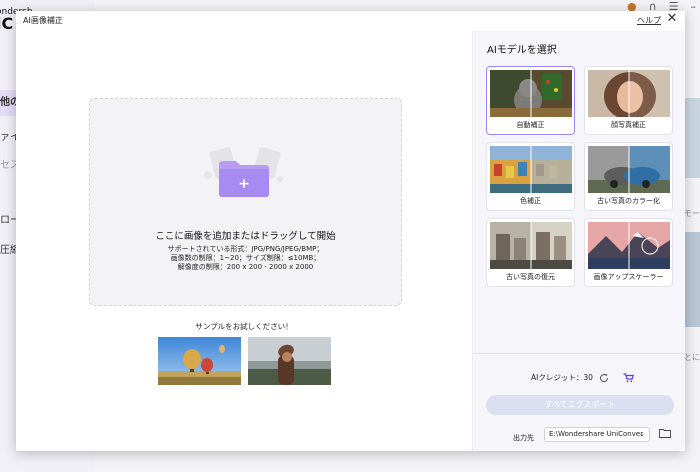  I want to click on supported-formats: サポートされている形式：JPG/PNG/JPEG/BMP；, so click(245, 249).